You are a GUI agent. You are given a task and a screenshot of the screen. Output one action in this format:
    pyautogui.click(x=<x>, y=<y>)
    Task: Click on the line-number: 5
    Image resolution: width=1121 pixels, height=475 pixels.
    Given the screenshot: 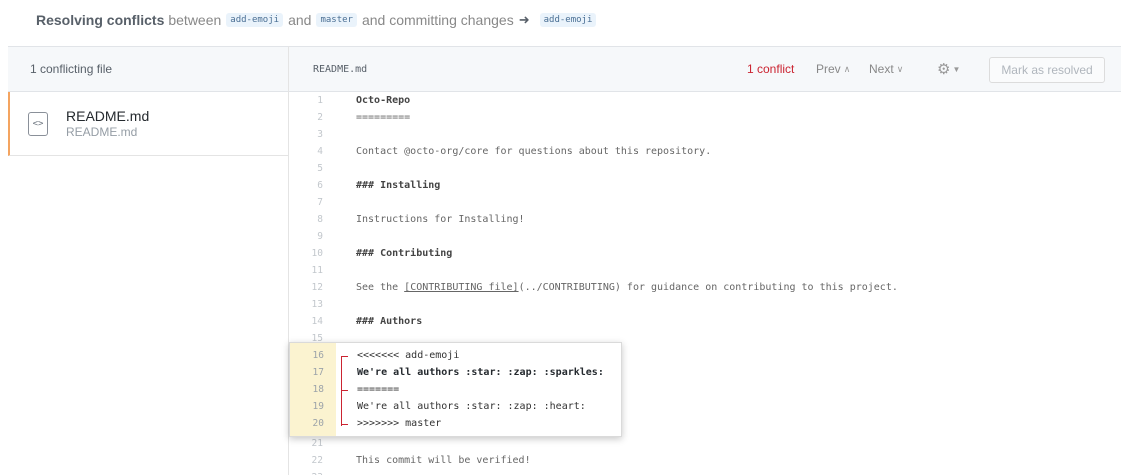 What is the action you would take?
    pyautogui.click(x=320, y=168)
    